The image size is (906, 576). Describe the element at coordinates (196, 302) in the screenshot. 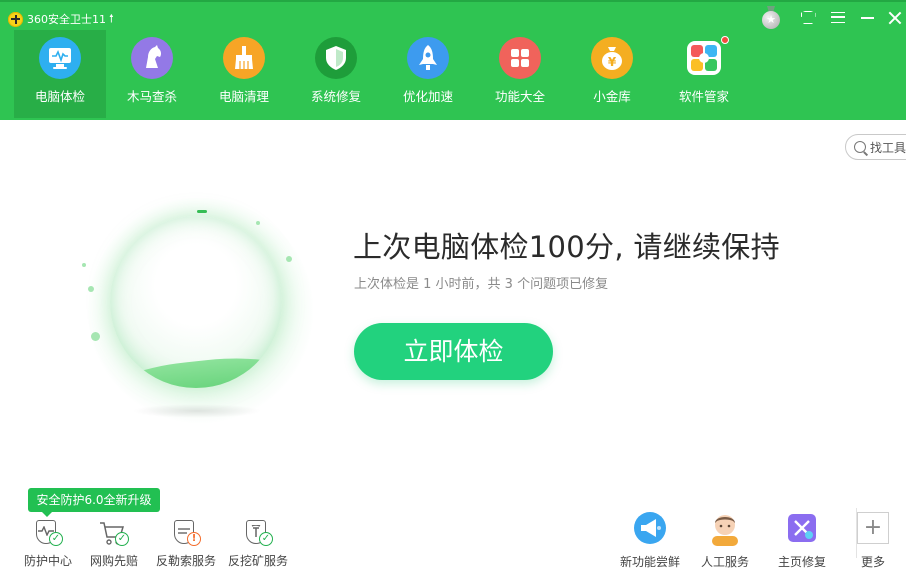

I see `orb-sphere` at that location.